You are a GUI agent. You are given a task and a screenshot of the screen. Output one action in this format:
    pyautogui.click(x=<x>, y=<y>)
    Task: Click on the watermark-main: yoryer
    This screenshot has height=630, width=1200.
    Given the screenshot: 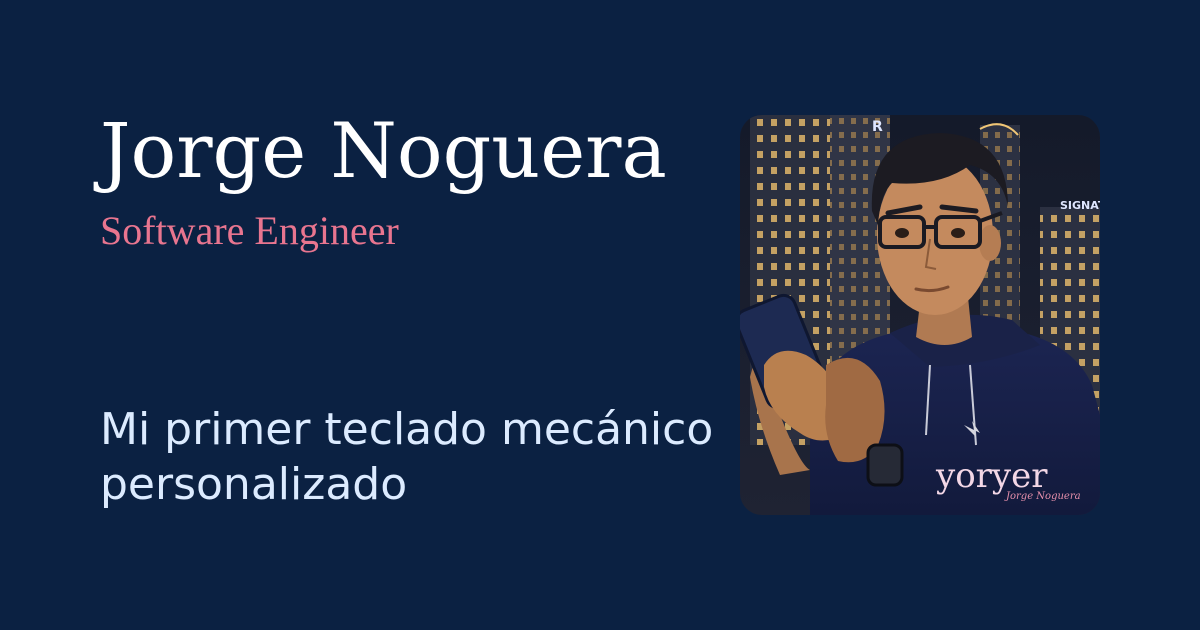 What is the action you would take?
    pyautogui.click(x=991, y=476)
    